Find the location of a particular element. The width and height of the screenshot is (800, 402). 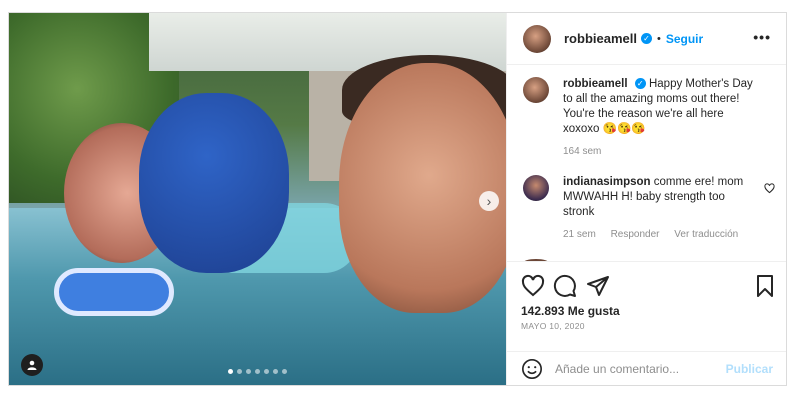

reply-button: Responder is located at coordinates (635, 234).